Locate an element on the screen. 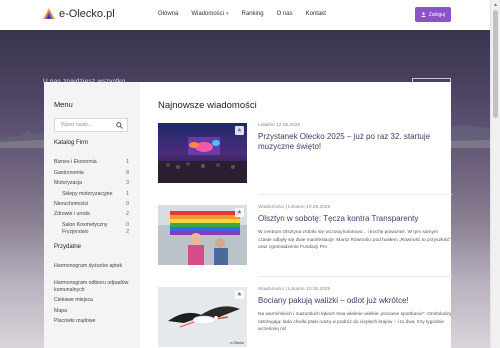 The height and width of the screenshot is (348, 500). category-item: Motoryzacja 3 is located at coordinates (91, 183).